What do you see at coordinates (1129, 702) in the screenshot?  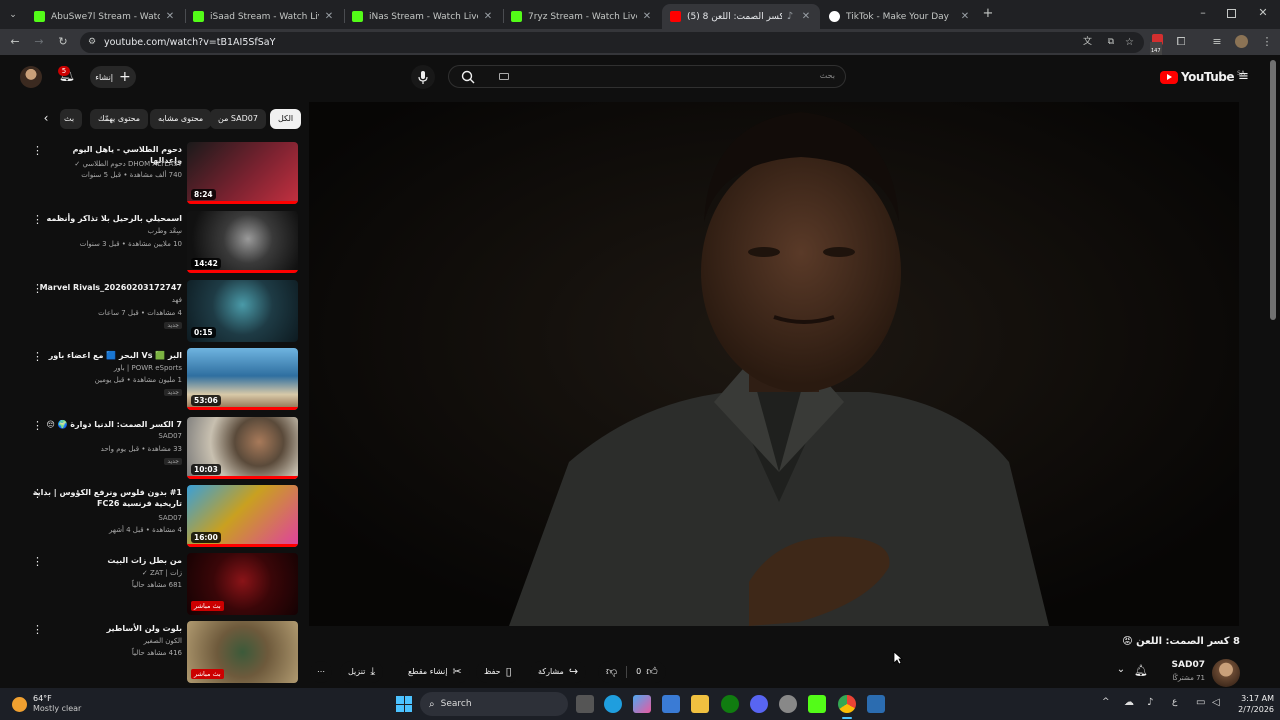 I see `onedrive-icon: ☁` at bounding box center [1129, 702].